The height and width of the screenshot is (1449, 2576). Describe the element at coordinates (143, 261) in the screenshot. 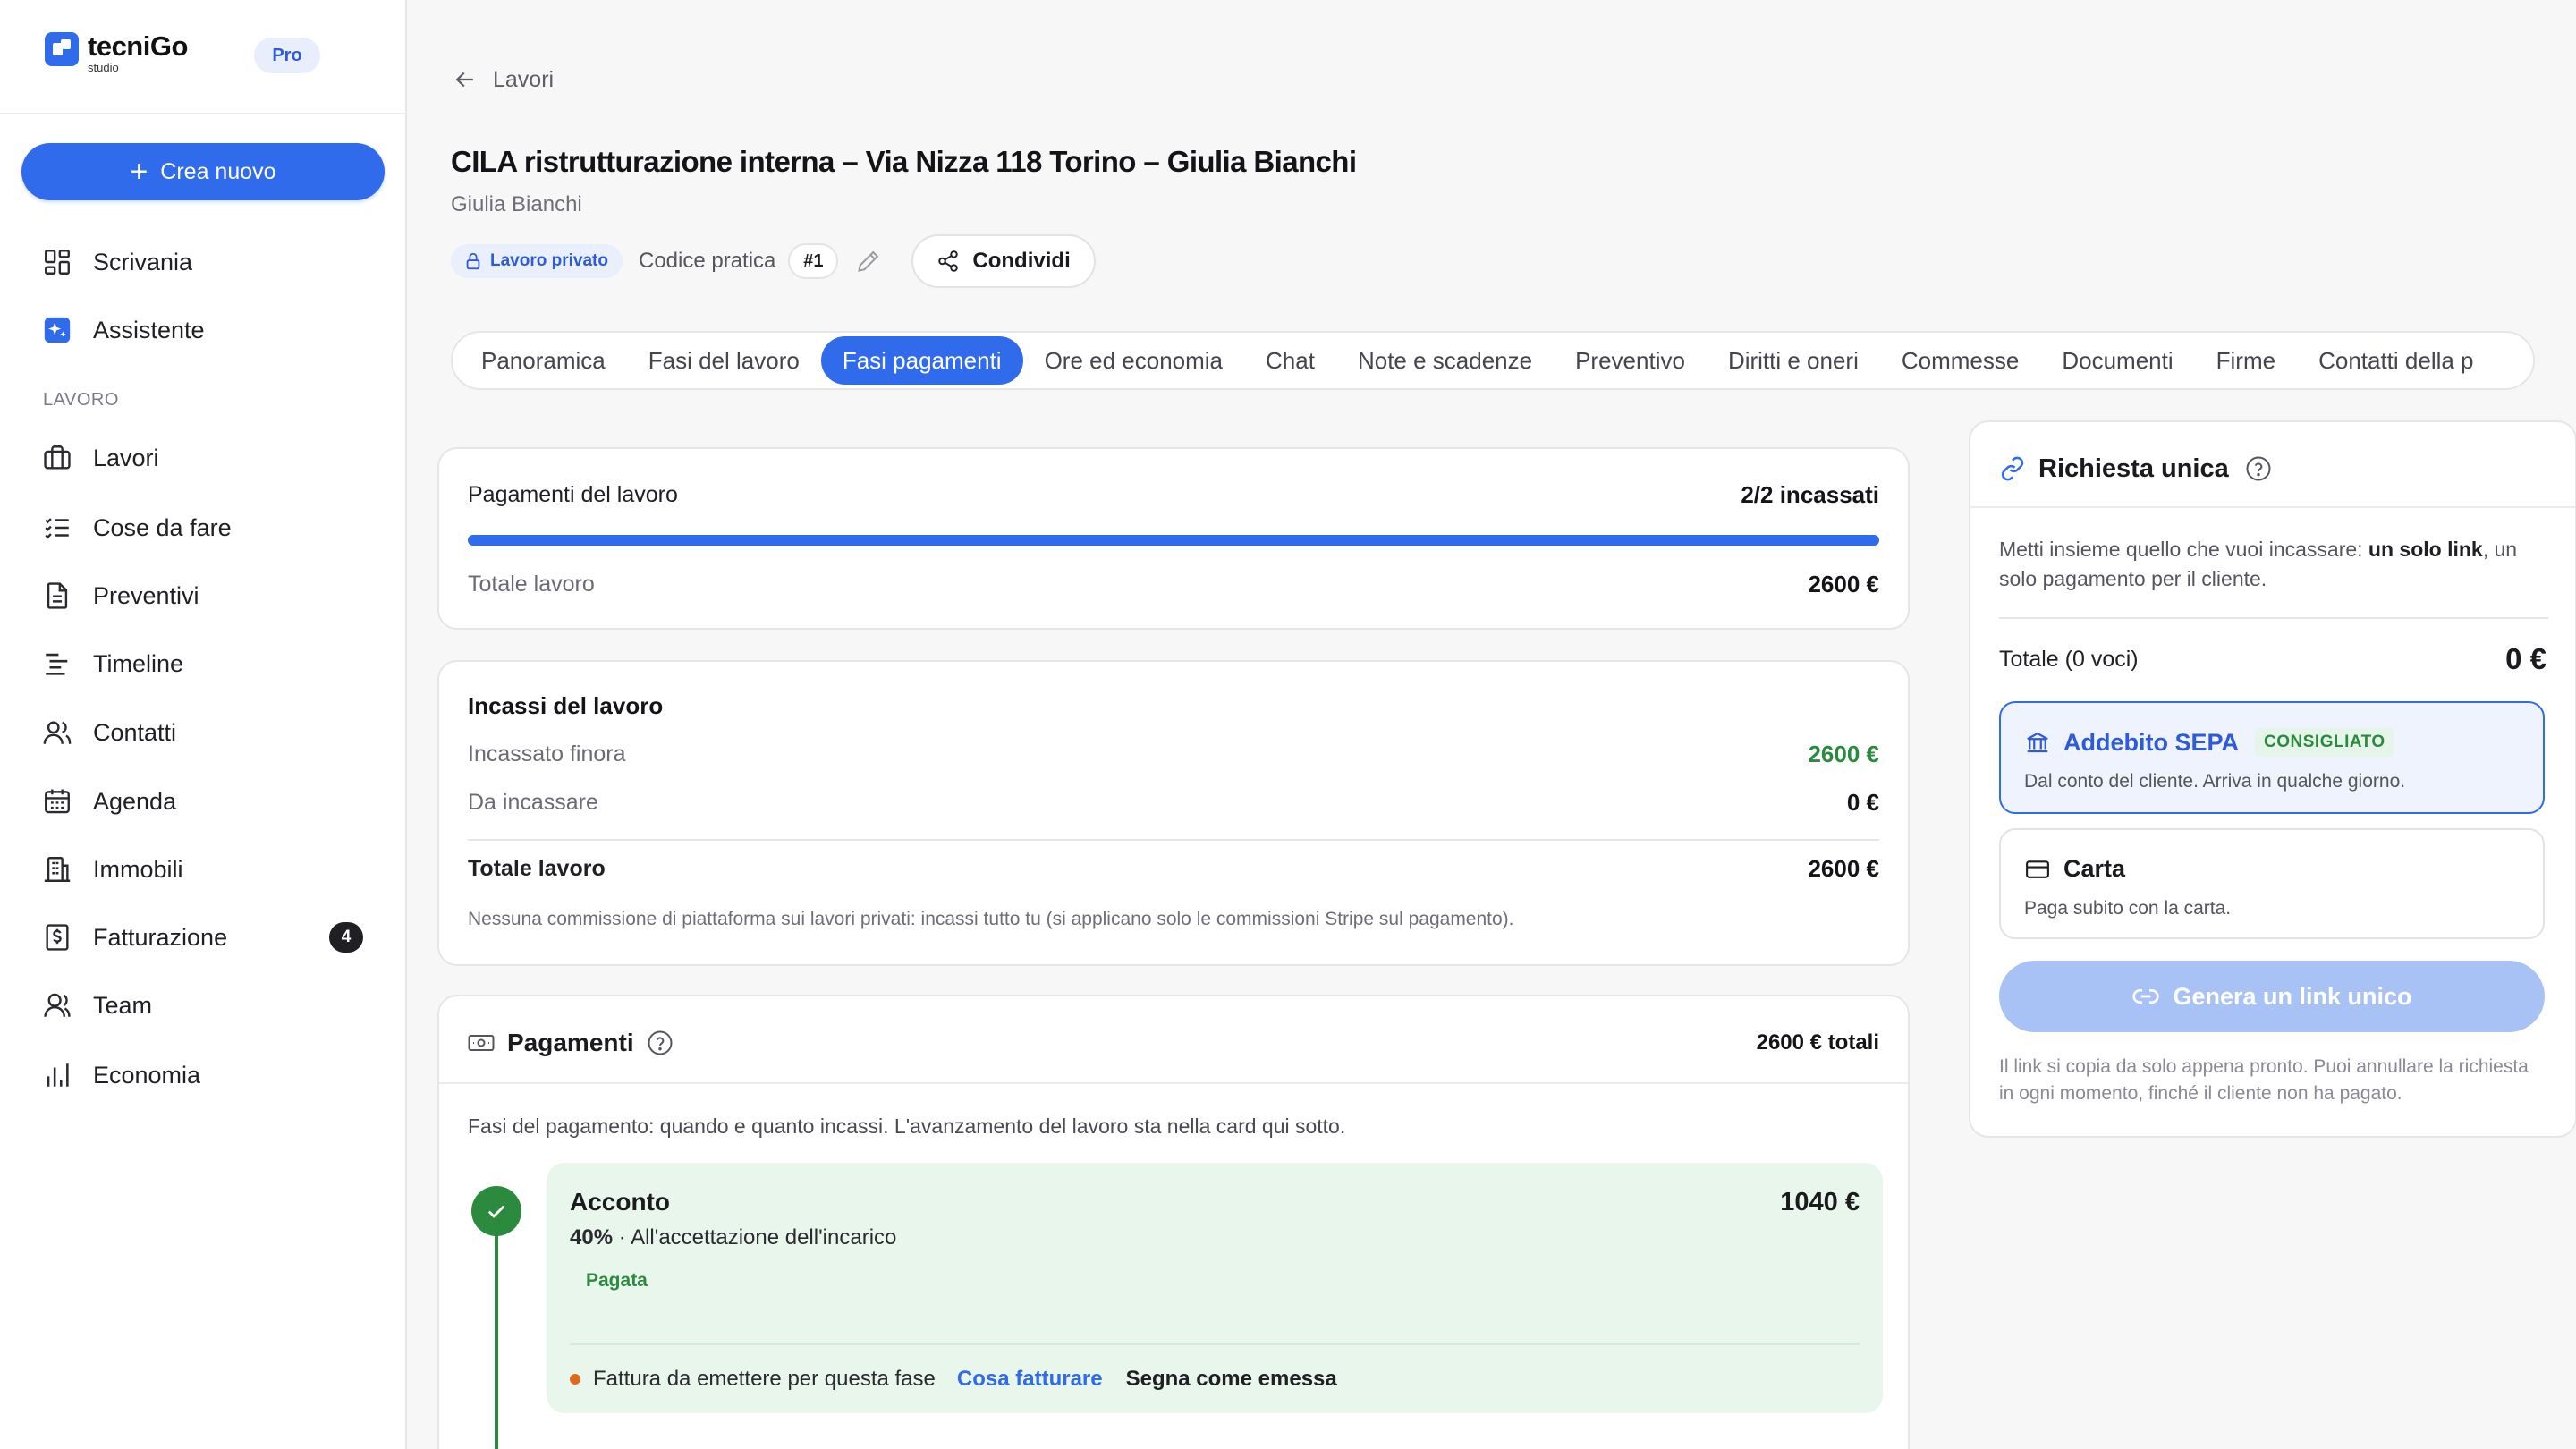

I see `sidebar-item-label: Scrivania` at that location.